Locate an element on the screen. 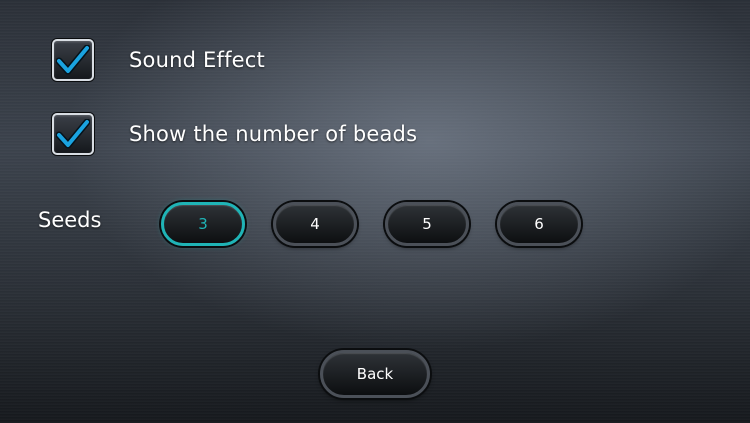  show-beads-option: Show the number of beads is located at coordinates (234, 134).